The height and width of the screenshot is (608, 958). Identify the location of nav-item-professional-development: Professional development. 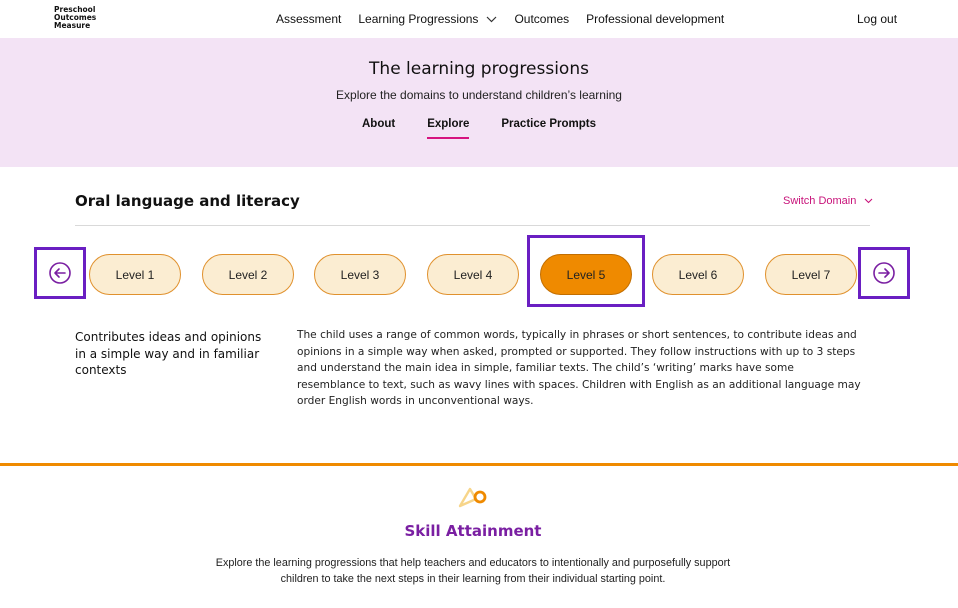
(655, 19).